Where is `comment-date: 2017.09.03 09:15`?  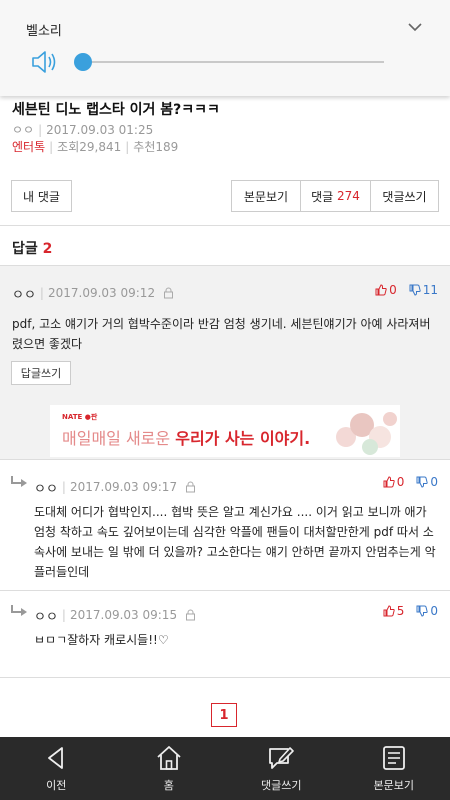
comment-date: 2017.09.03 09:15 is located at coordinates (123, 615).